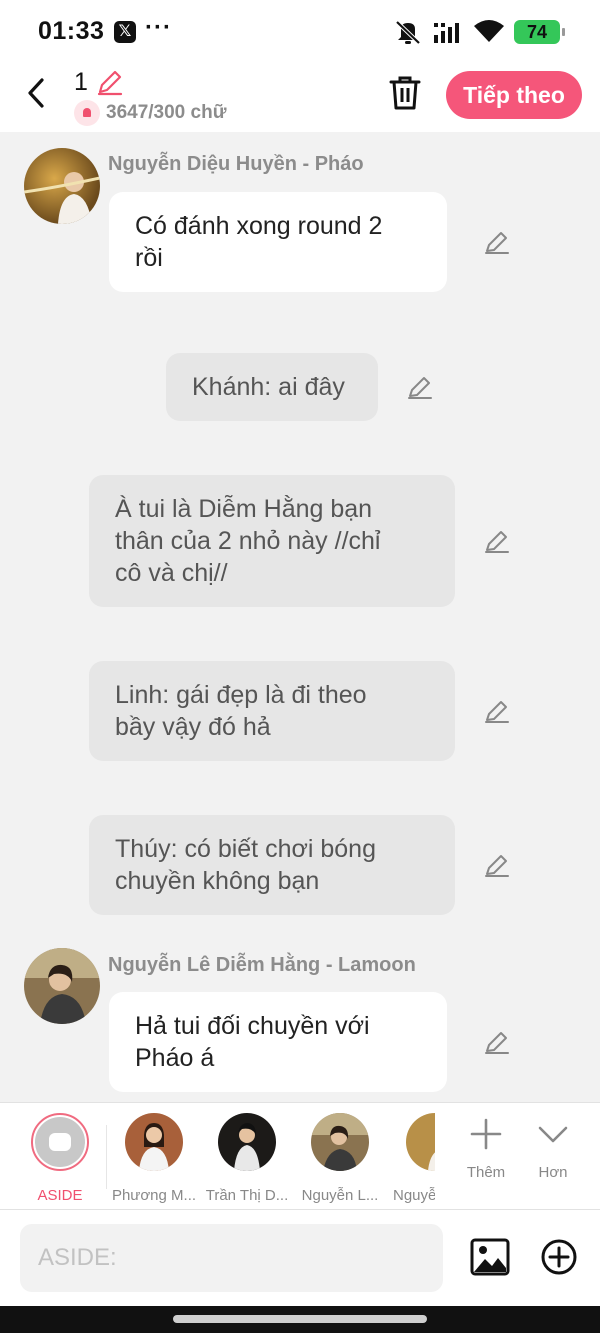 This screenshot has width=600, height=1333. I want to click on more-notifications-icon: ···, so click(158, 27).